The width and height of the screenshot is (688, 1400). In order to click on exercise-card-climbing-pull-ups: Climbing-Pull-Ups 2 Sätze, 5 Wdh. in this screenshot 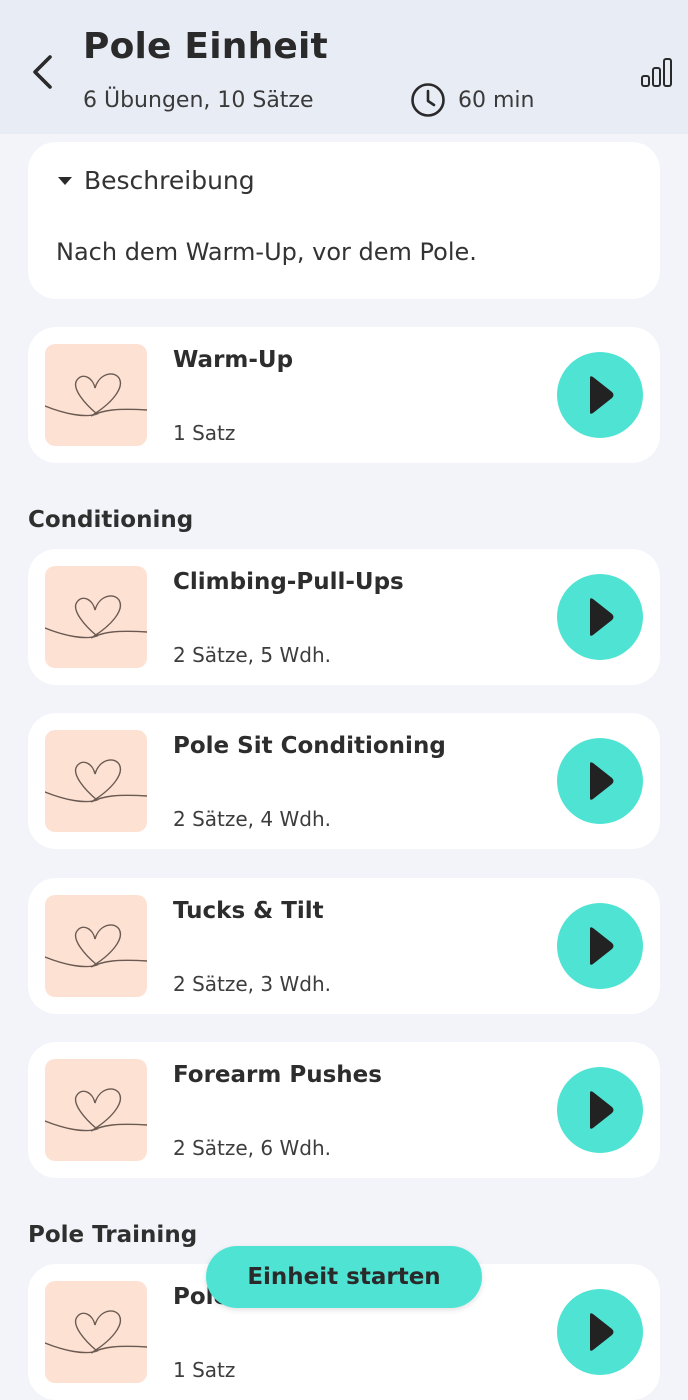, I will do `click(344, 617)`.